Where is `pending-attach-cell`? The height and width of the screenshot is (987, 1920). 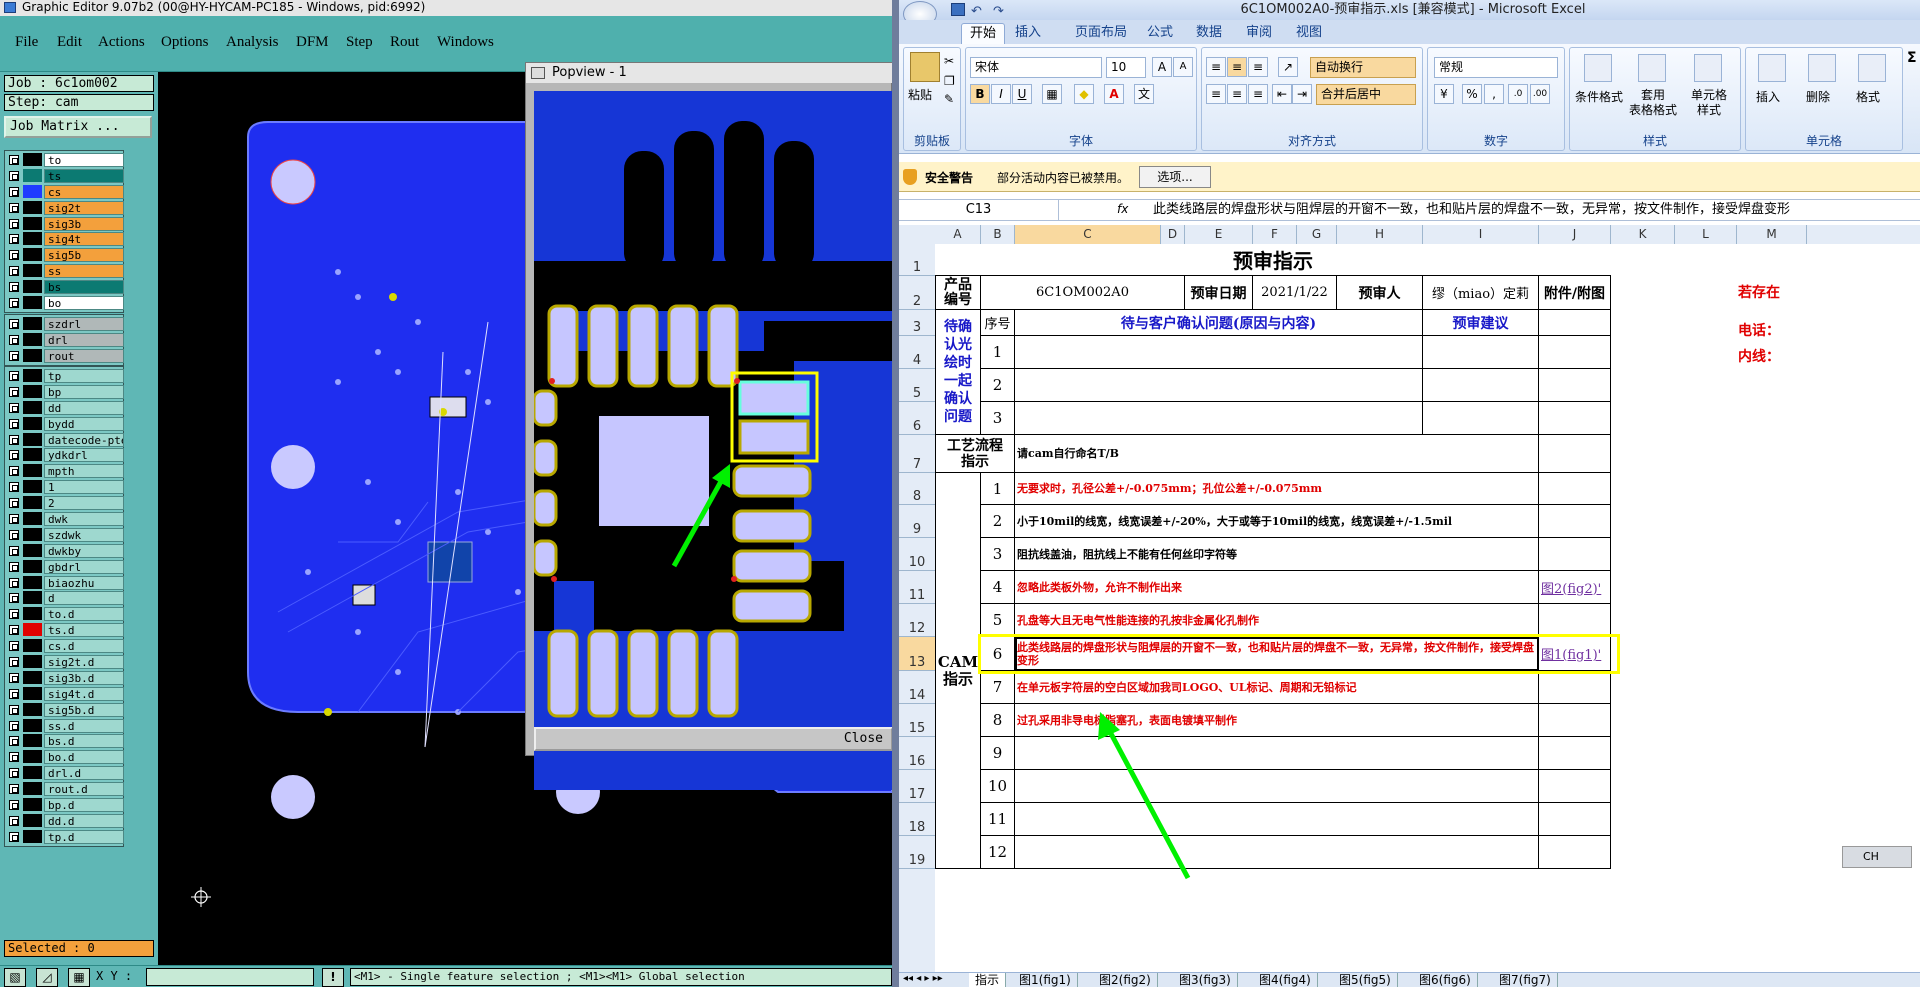 pending-attach-cell is located at coordinates (1575, 352).